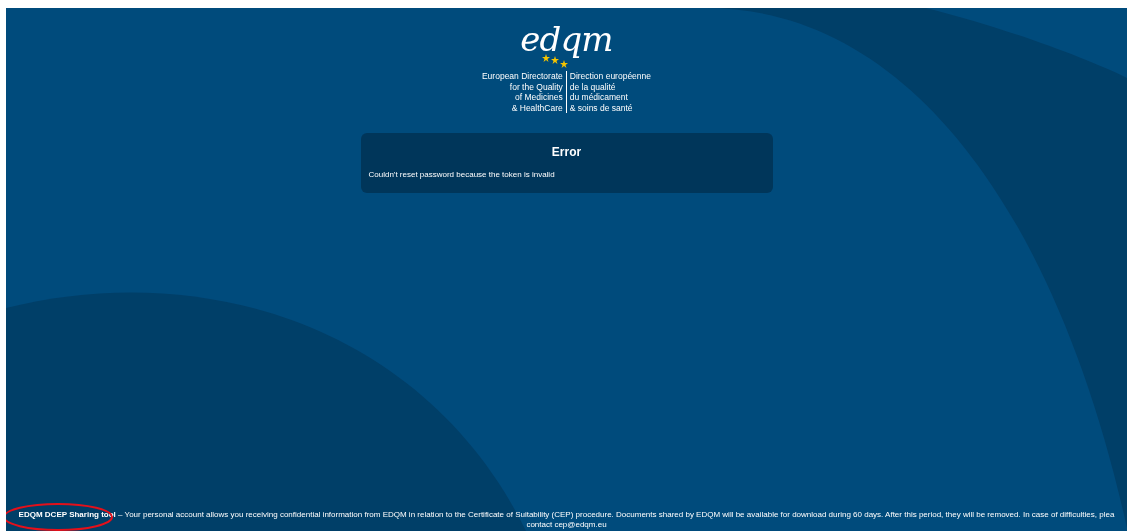 The width and height of the screenshot is (1127, 531). What do you see at coordinates (537, 107) in the screenshot?
I see `logo-tagline: & HealthCare` at bounding box center [537, 107].